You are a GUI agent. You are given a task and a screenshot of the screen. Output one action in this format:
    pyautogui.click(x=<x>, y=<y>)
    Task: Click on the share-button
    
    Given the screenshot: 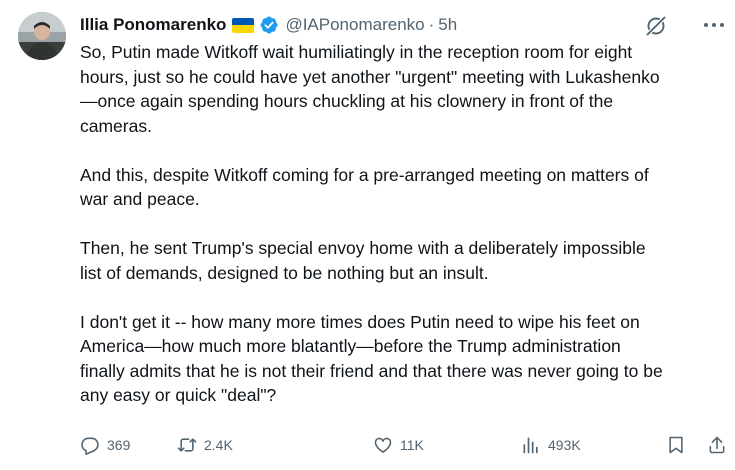 What is the action you would take?
    pyautogui.click(x=717, y=445)
    